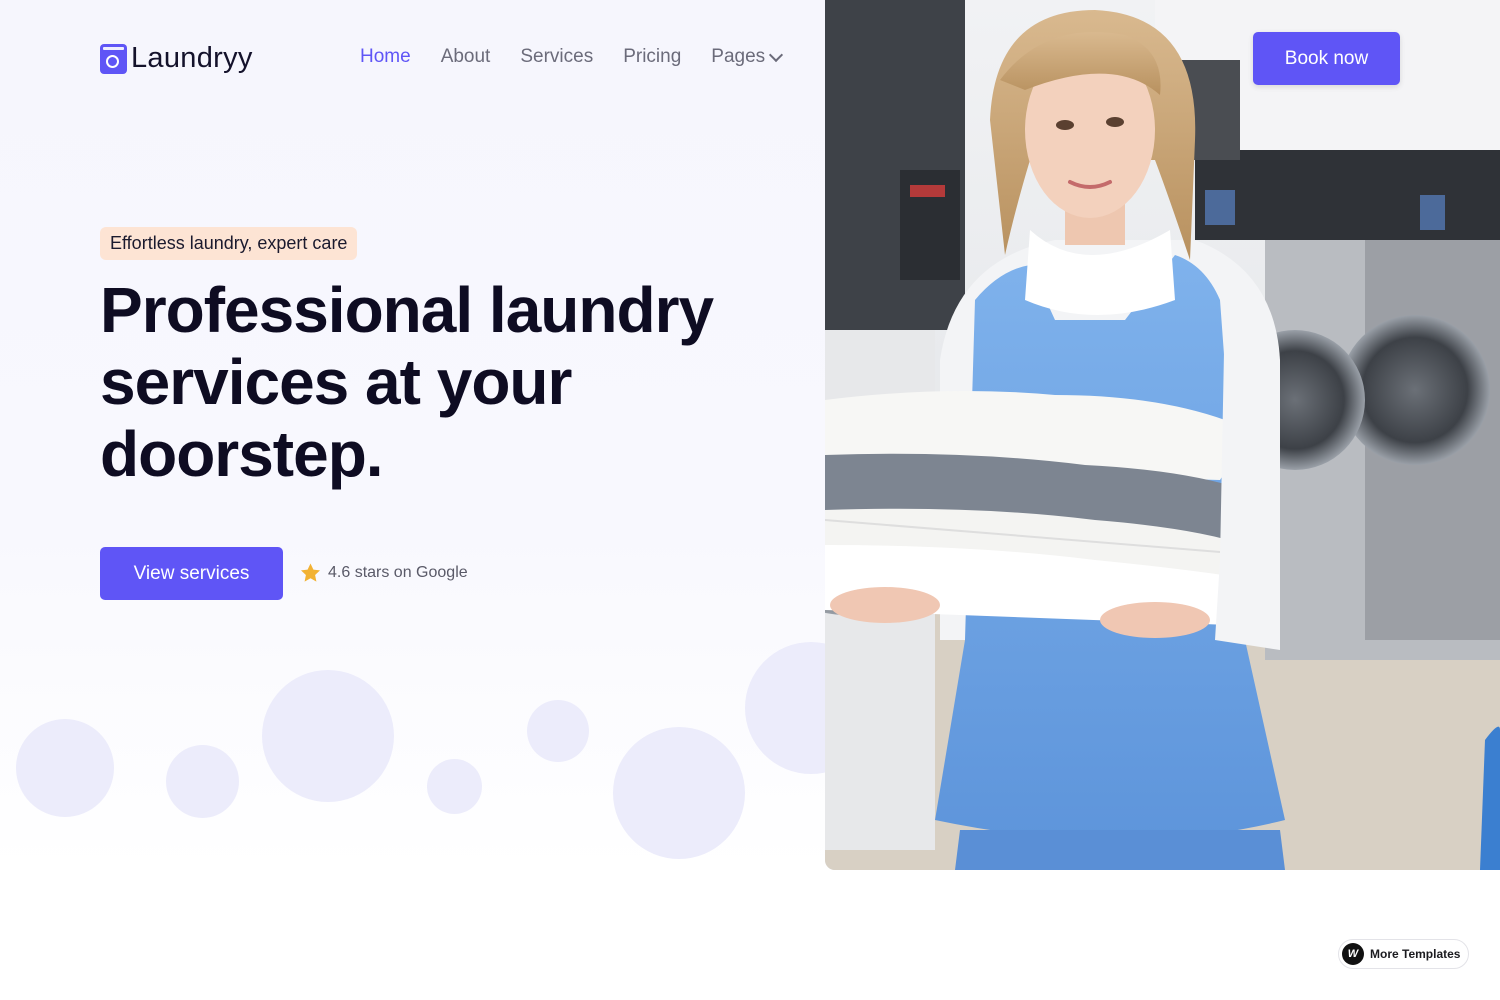 The height and width of the screenshot is (1000, 1500). I want to click on nav-item-pricing: Pricing, so click(652, 57).